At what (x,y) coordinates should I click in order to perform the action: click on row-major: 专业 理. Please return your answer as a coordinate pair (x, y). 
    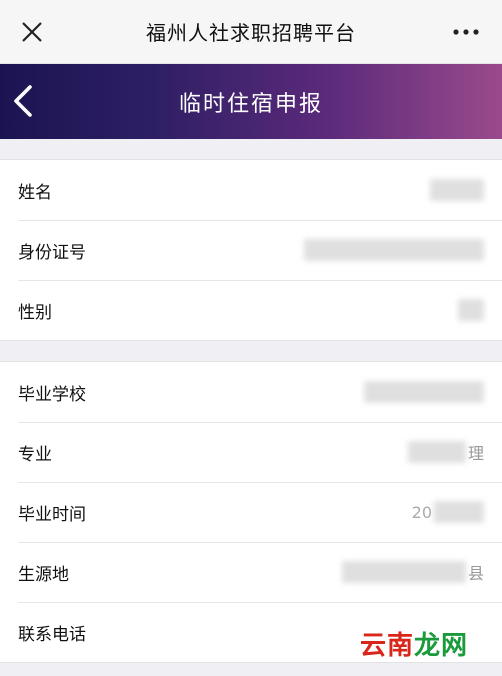
    Looking at the image, I should click on (251, 452).